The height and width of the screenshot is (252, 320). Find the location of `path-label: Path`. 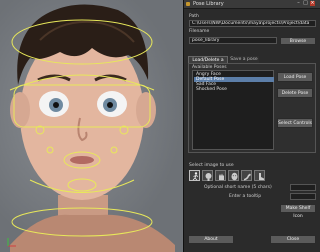

path-label: Path is located at coordinates (194, 16).